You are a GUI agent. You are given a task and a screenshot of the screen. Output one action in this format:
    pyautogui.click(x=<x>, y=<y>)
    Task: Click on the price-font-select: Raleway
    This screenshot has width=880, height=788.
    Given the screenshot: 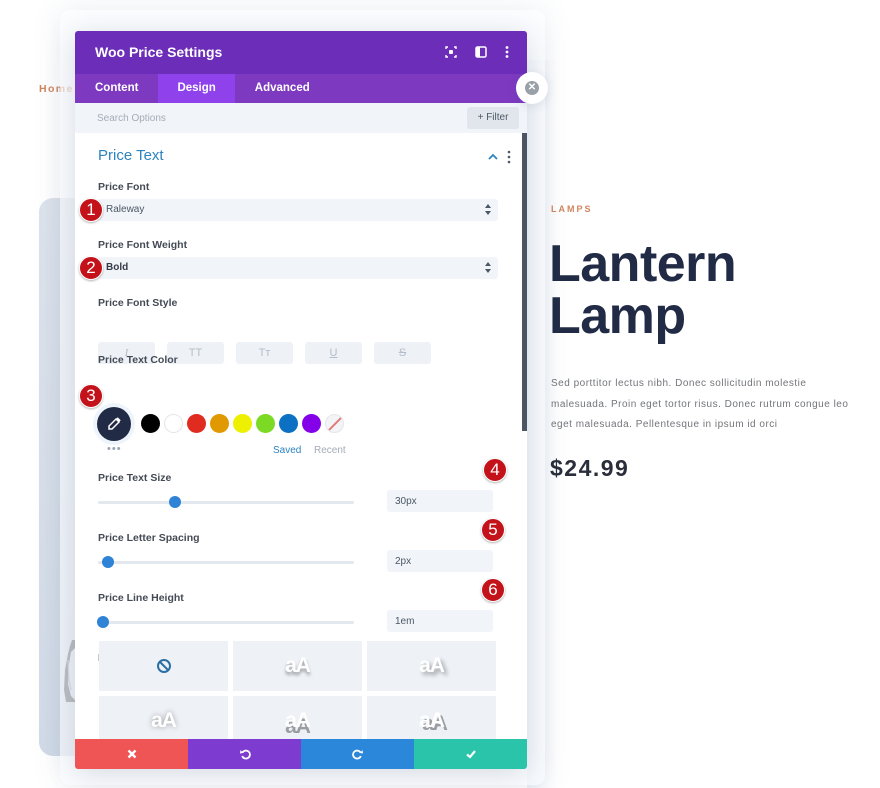 What is the action you would take?
    pyautogui.click(x=298, y=210)
    